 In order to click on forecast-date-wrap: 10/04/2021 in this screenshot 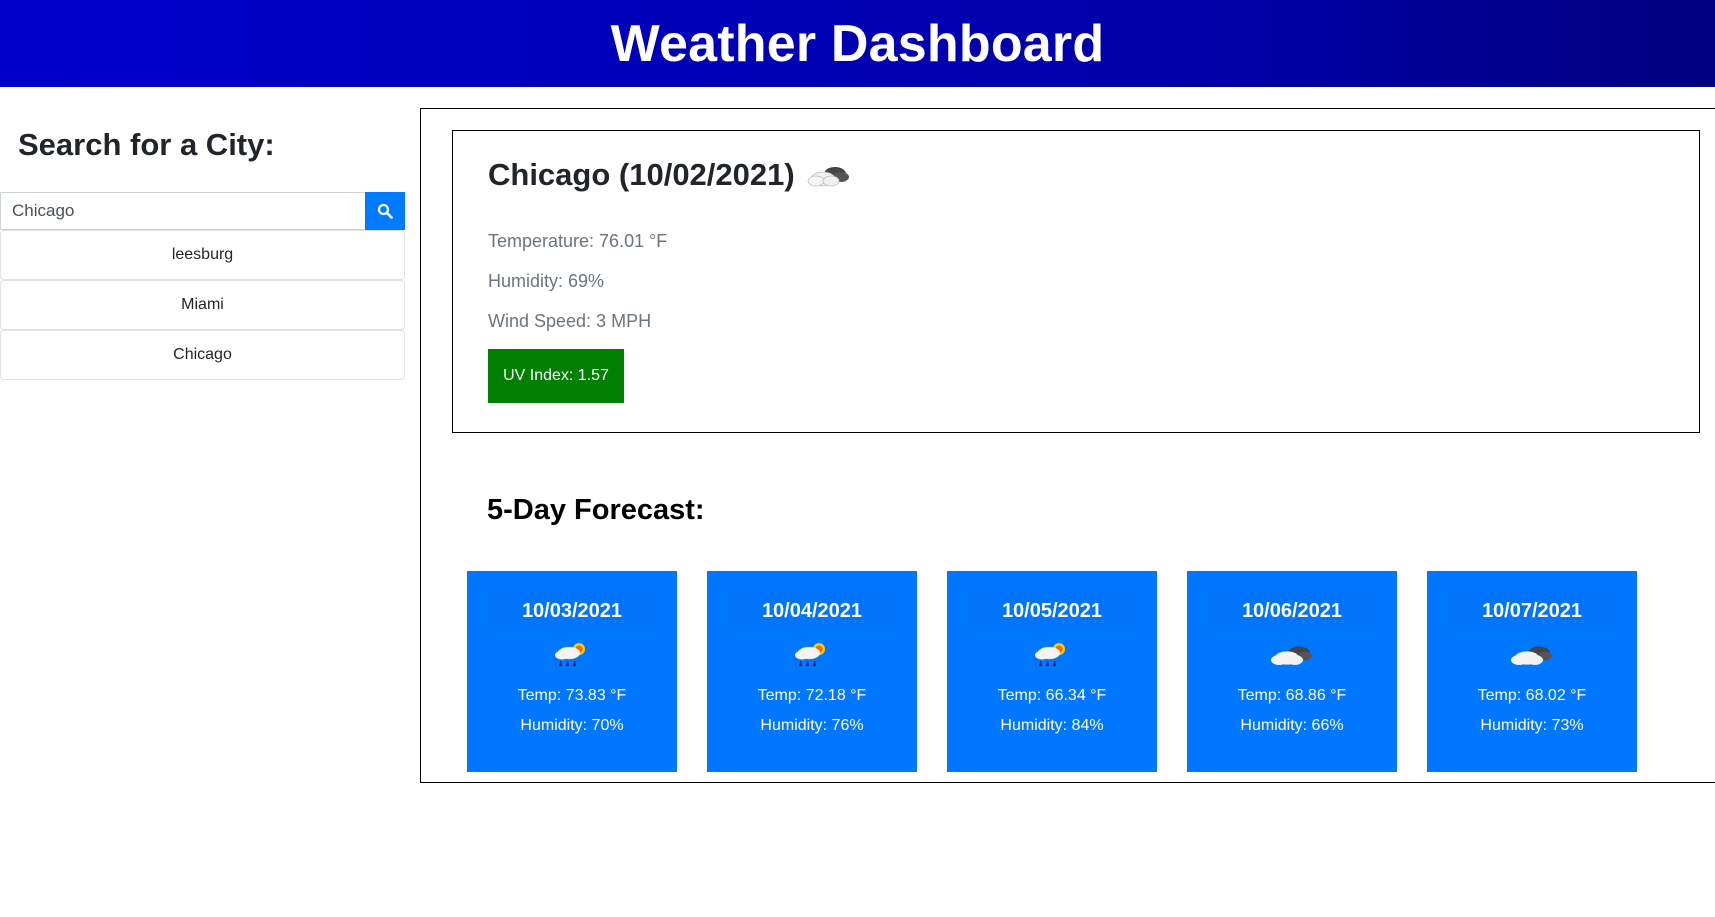, I will do `click(812, 611)`.